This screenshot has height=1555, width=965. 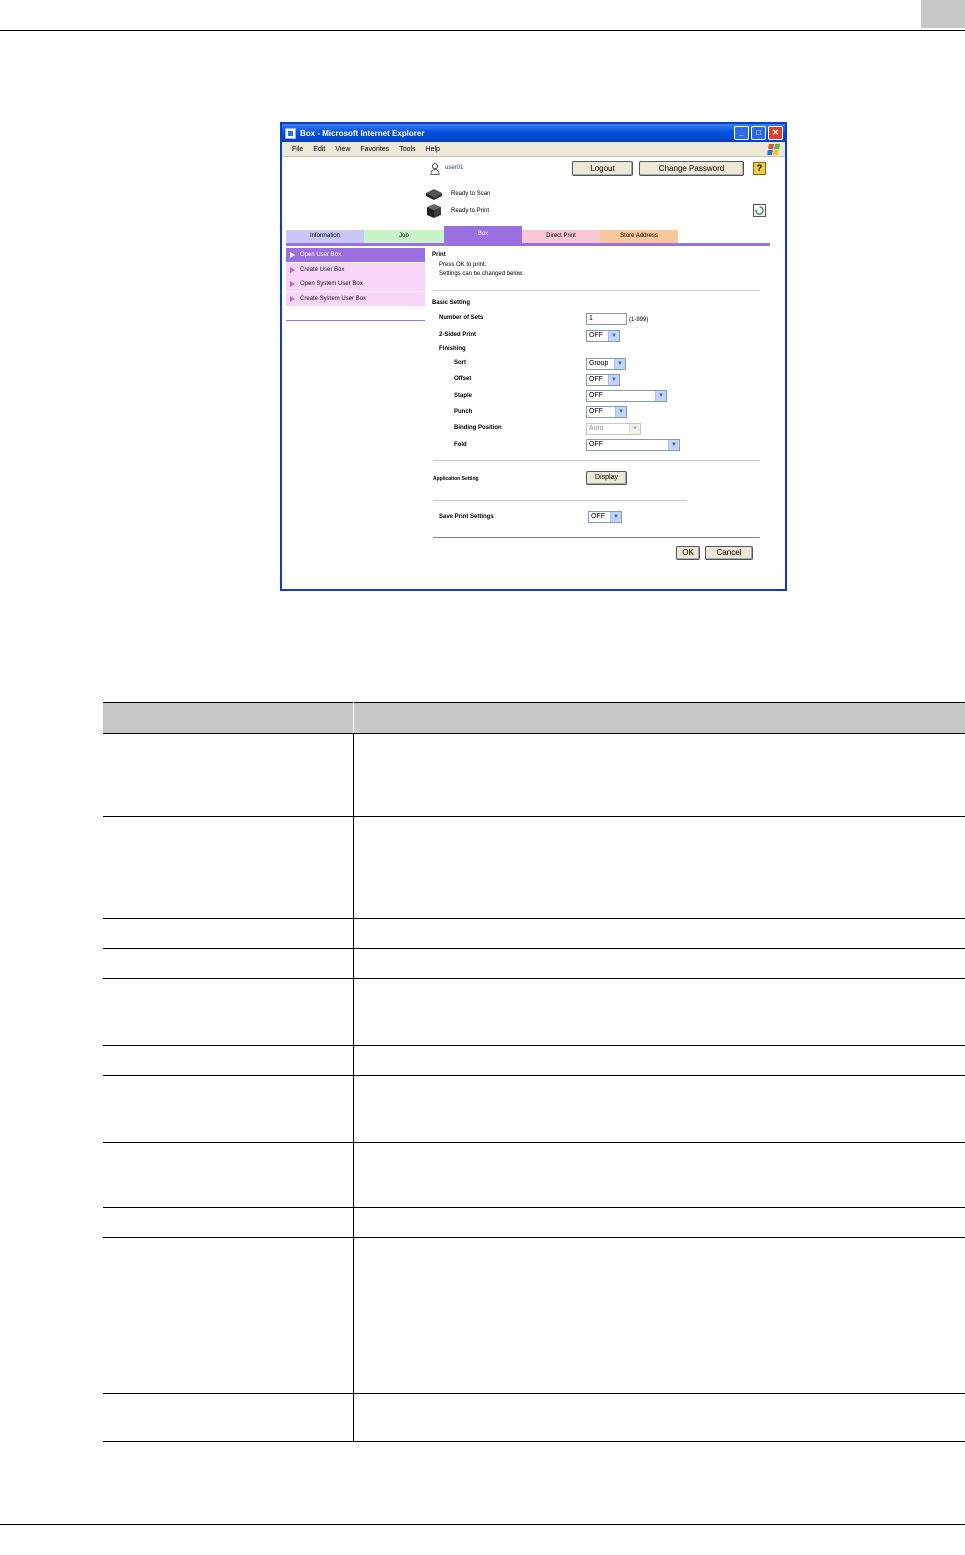 What do you see at coordinates (463, 265) in the screenshot?
I see `print-message: Press OK to print.` at bounding box center [463, 265].